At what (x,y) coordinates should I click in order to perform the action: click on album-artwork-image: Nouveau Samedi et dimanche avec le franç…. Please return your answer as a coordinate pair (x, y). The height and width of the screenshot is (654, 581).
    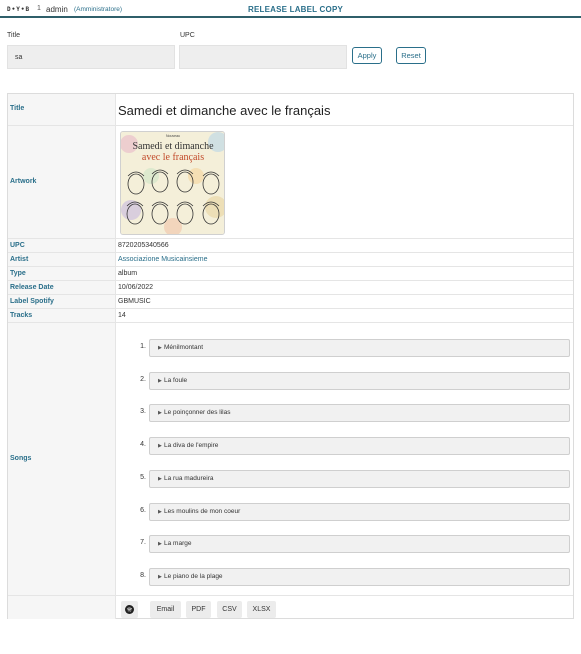
    Looking at the image, I should click on (172, 183).